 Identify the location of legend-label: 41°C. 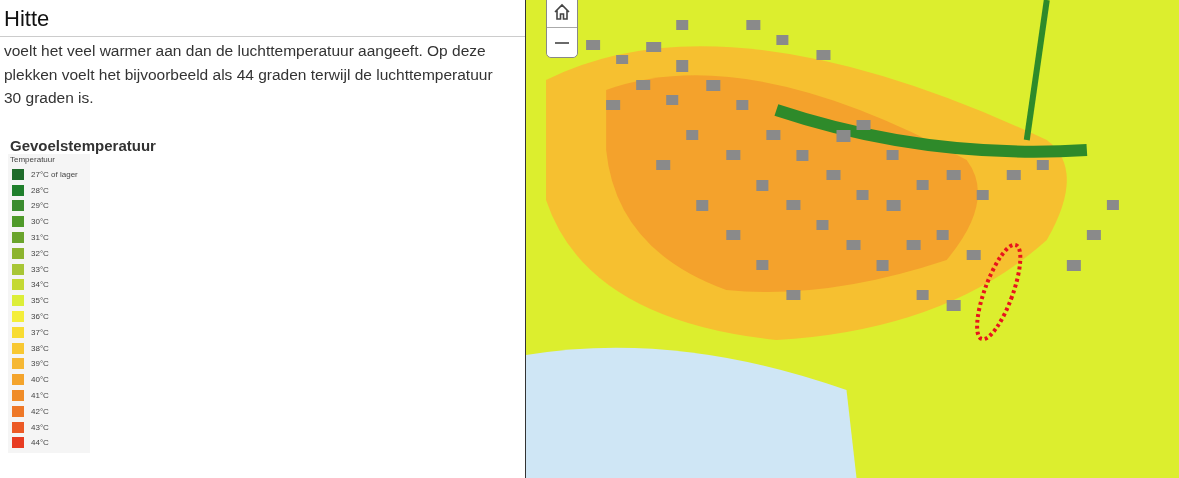
(40, 396).